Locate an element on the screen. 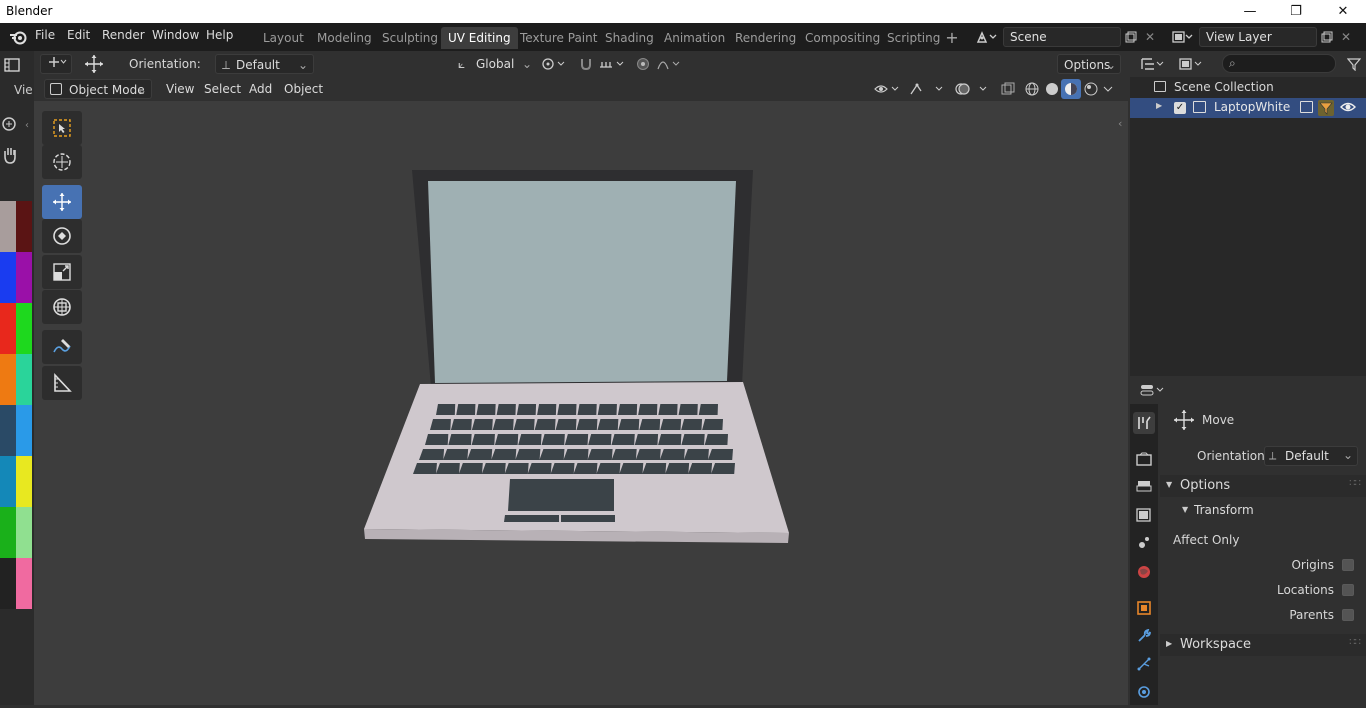 Image resolution: width=1366 pixels, height=708 pixels. wireframe-shading-icon is located at coordinates (1032, 89).